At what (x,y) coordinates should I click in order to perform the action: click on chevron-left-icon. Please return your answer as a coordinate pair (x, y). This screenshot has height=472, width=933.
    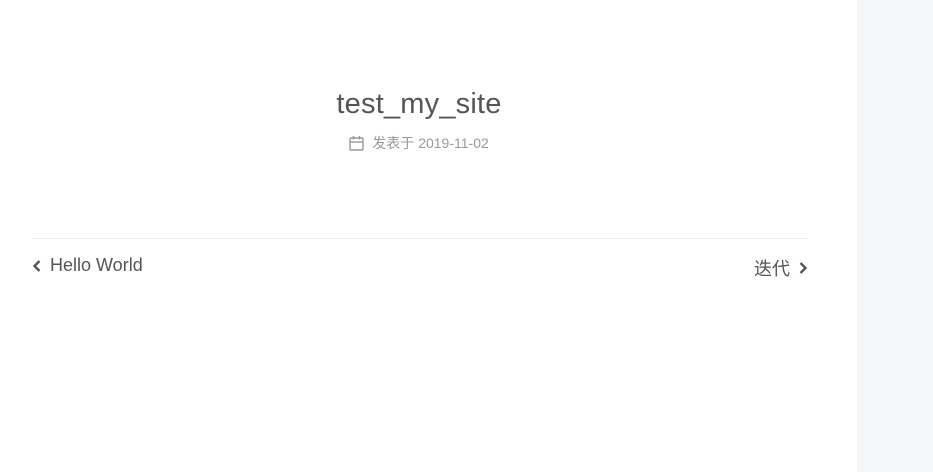
    Looking at the image, I should click on (36, 265).